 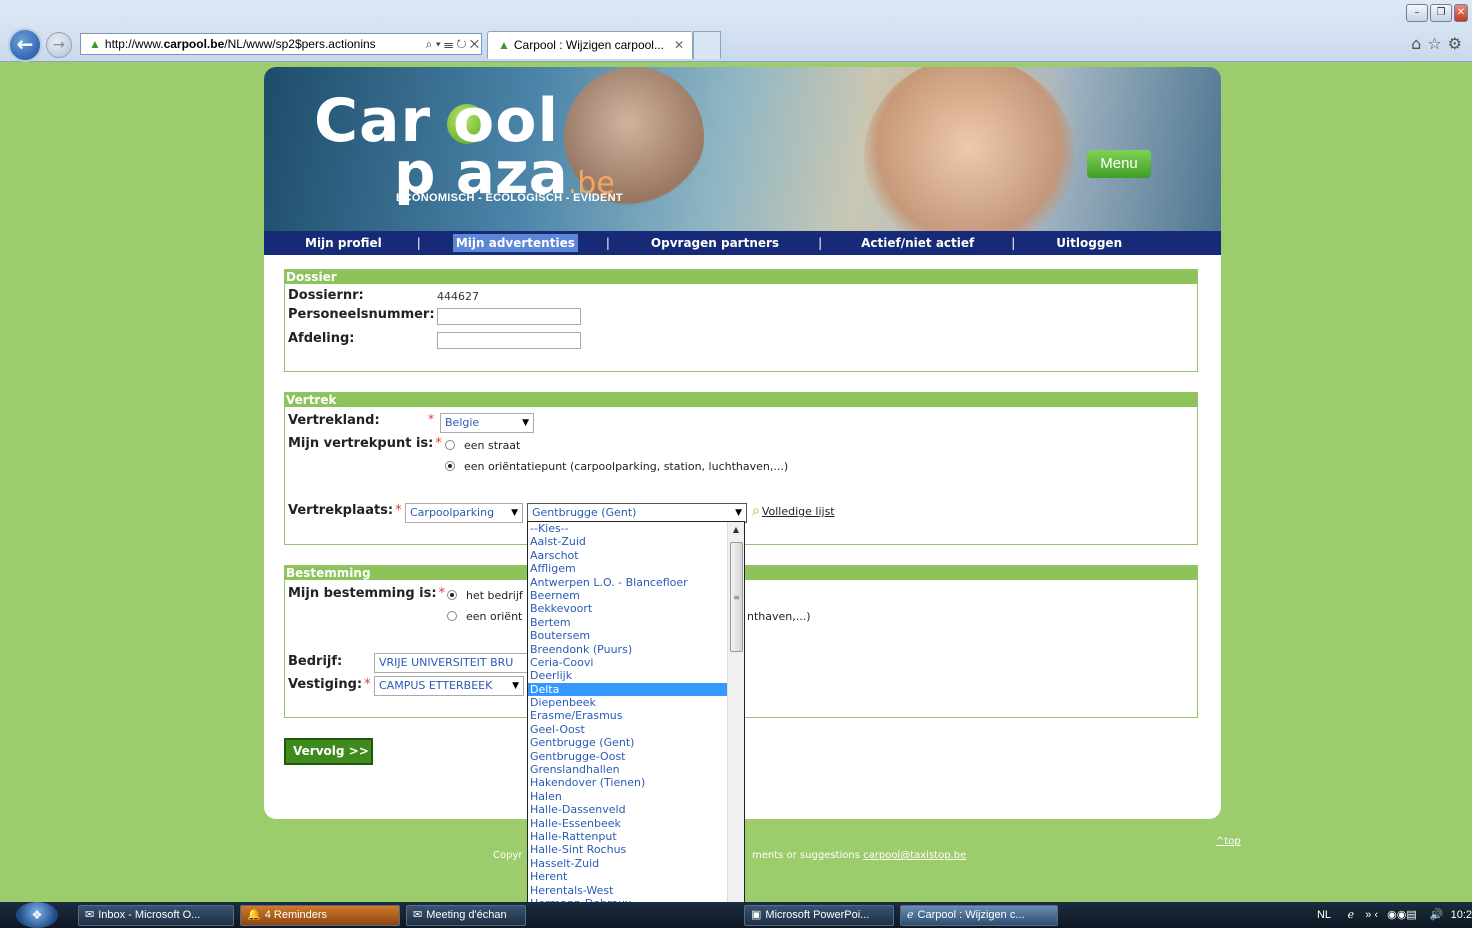 I want to click on scrollbar-thumb: ≡, so click(x=736, y=597).